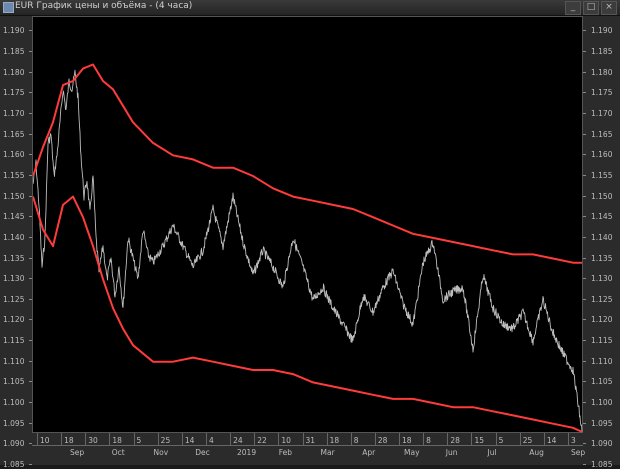  What do you see at coordinates (14, 31) in the screenshot?
I see `y-tick-label-left: 1.190` at bounding box center [14, 31].